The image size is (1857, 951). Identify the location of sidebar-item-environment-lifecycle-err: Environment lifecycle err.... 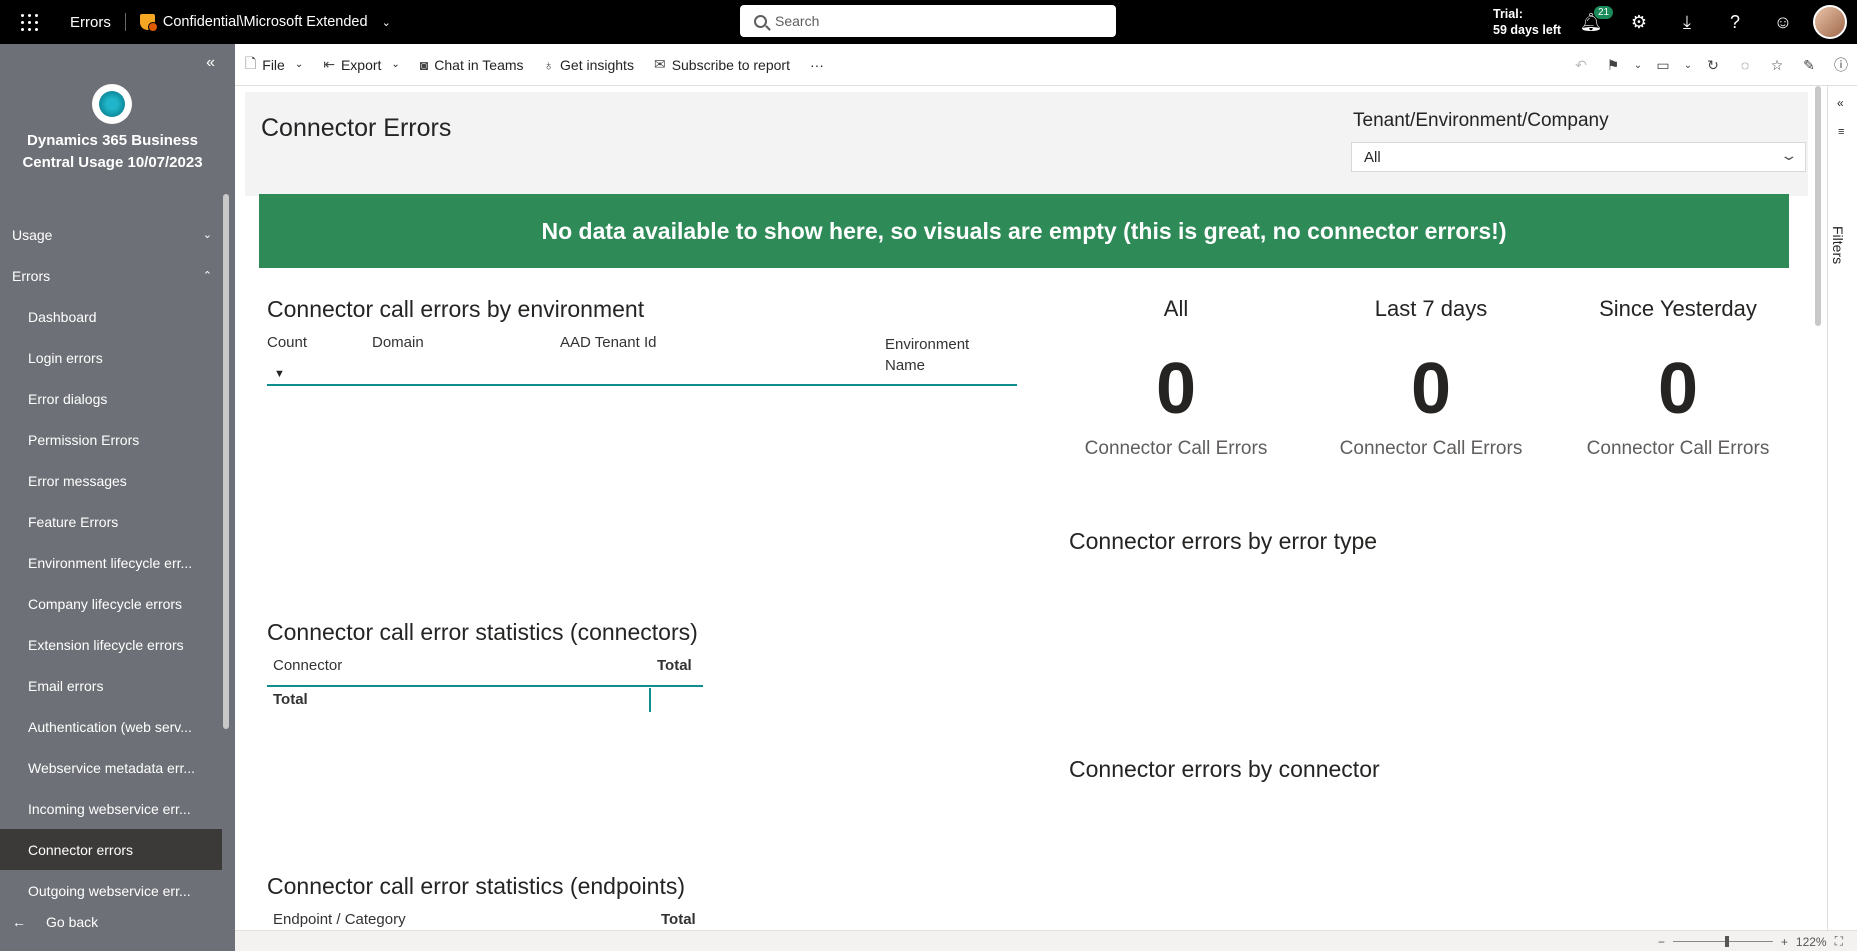
(111, 562).